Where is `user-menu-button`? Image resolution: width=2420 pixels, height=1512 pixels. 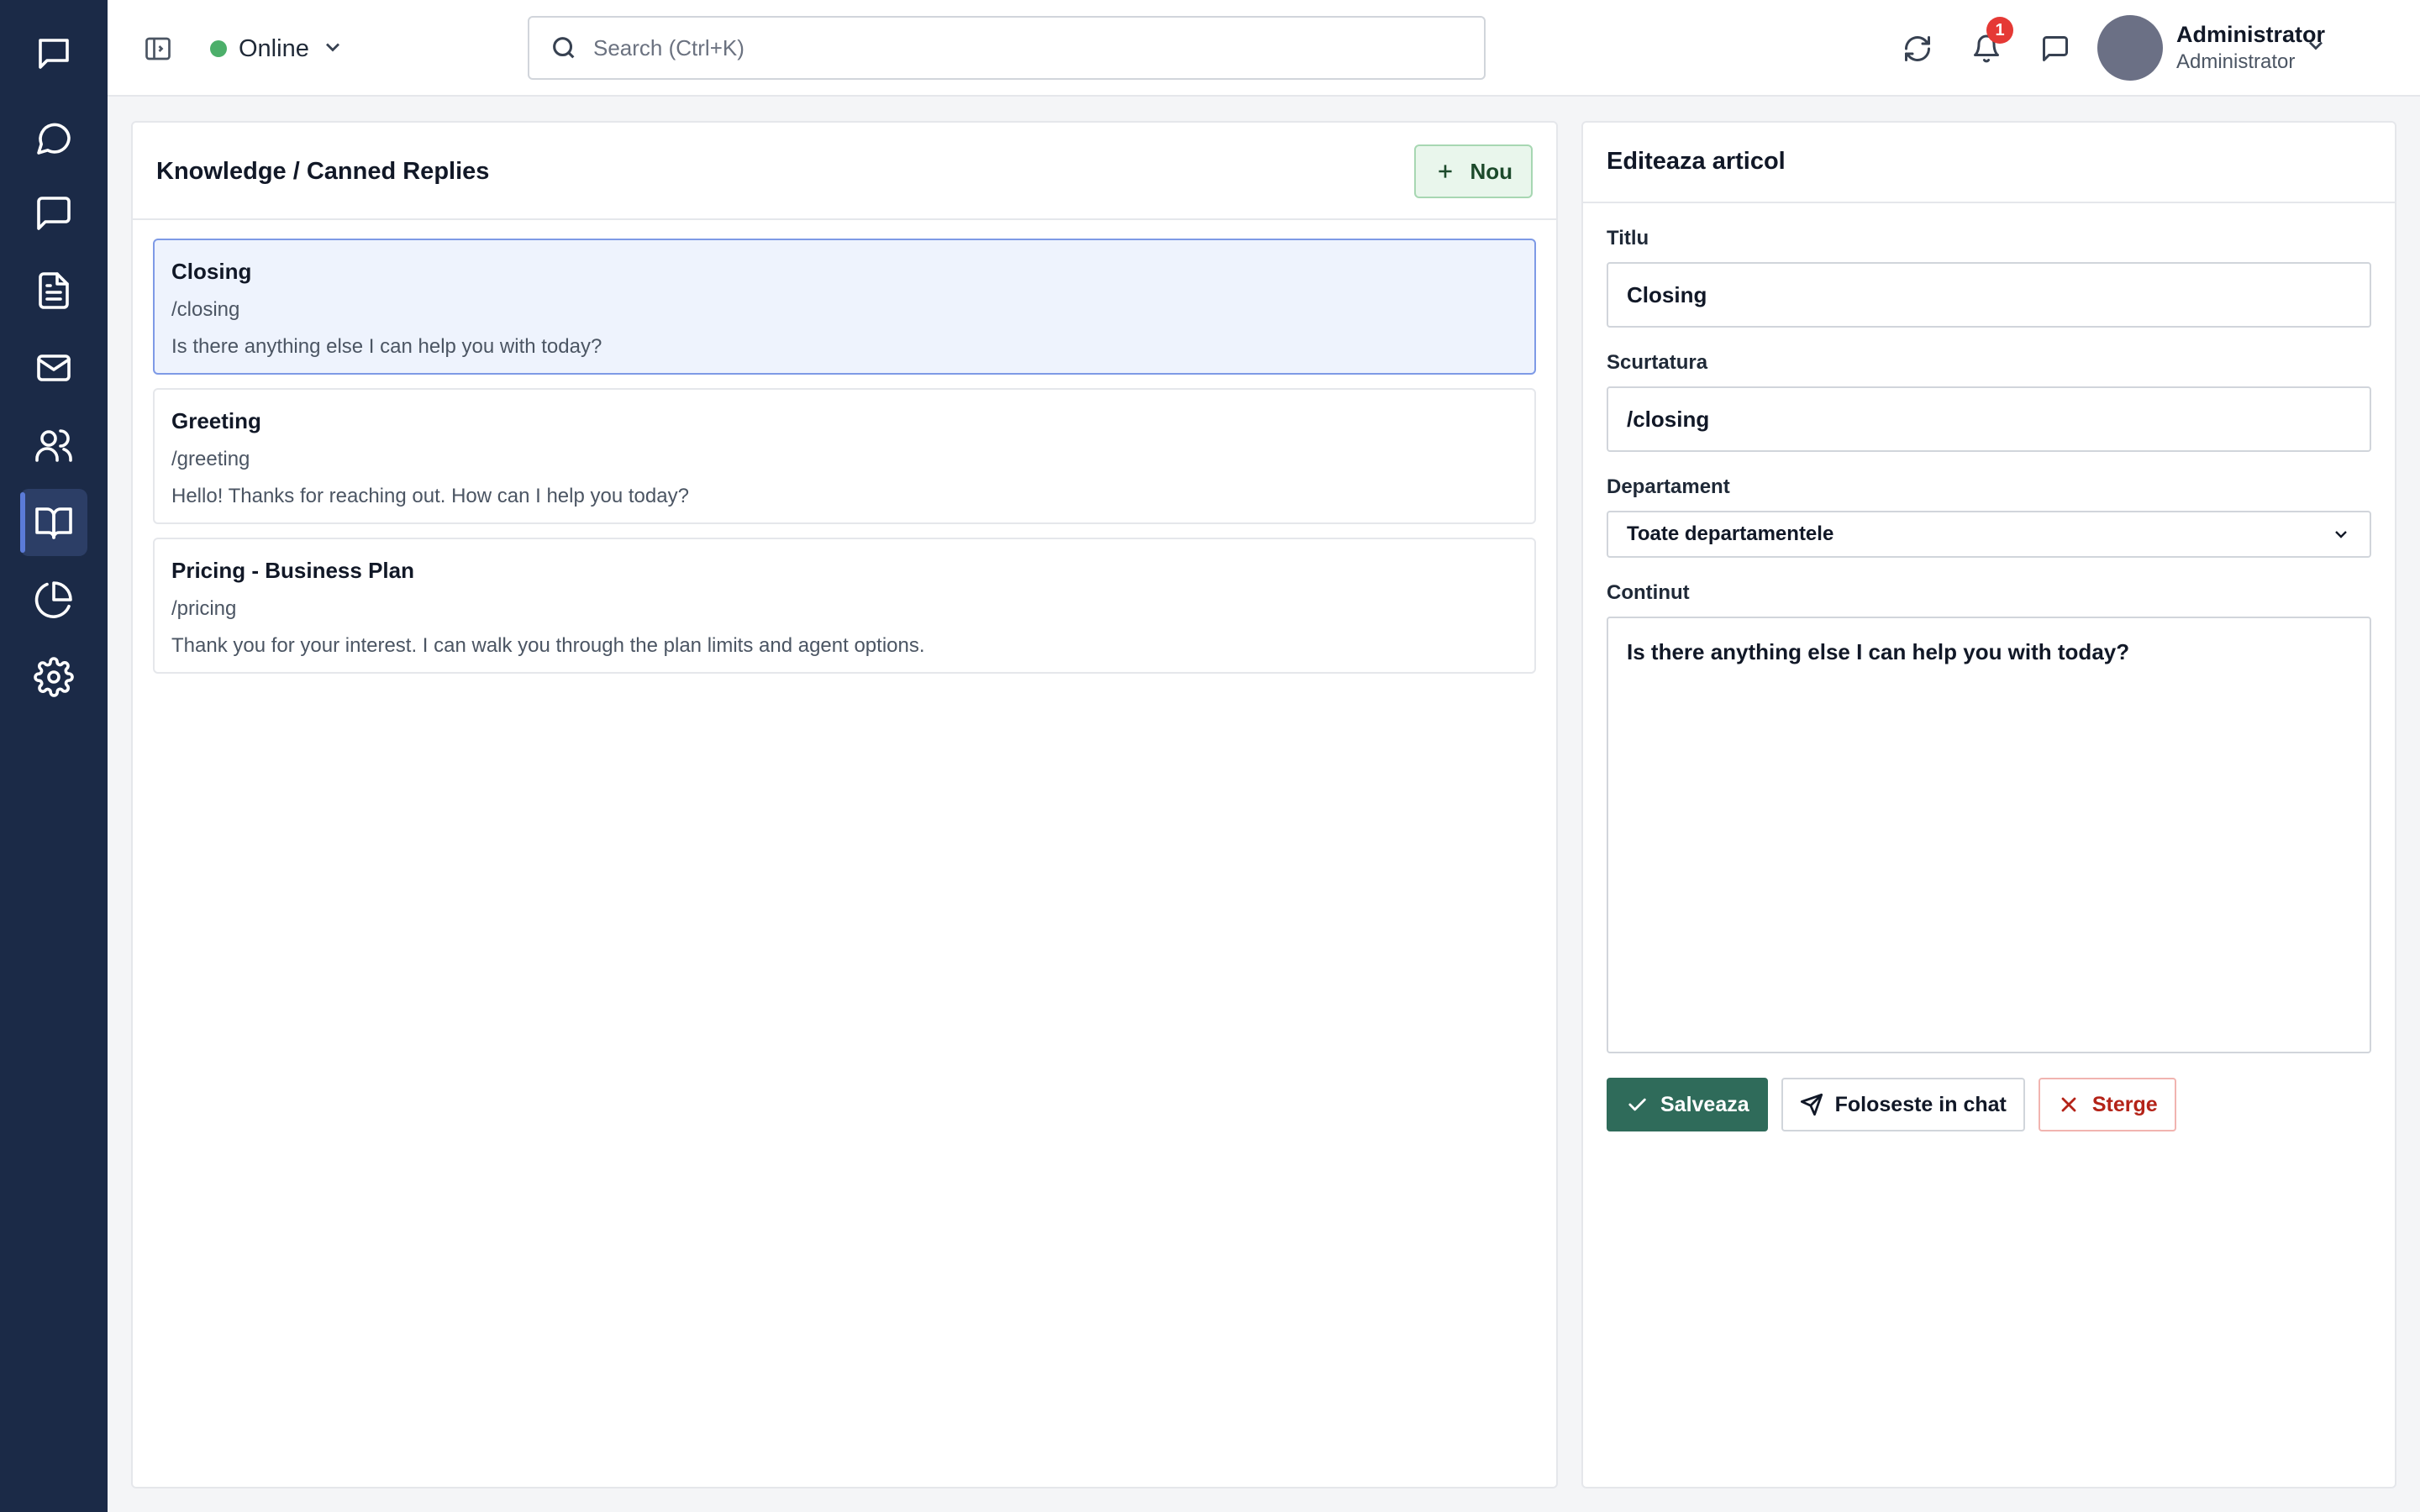
user-menu-button is located at coordinates (2316, 47).